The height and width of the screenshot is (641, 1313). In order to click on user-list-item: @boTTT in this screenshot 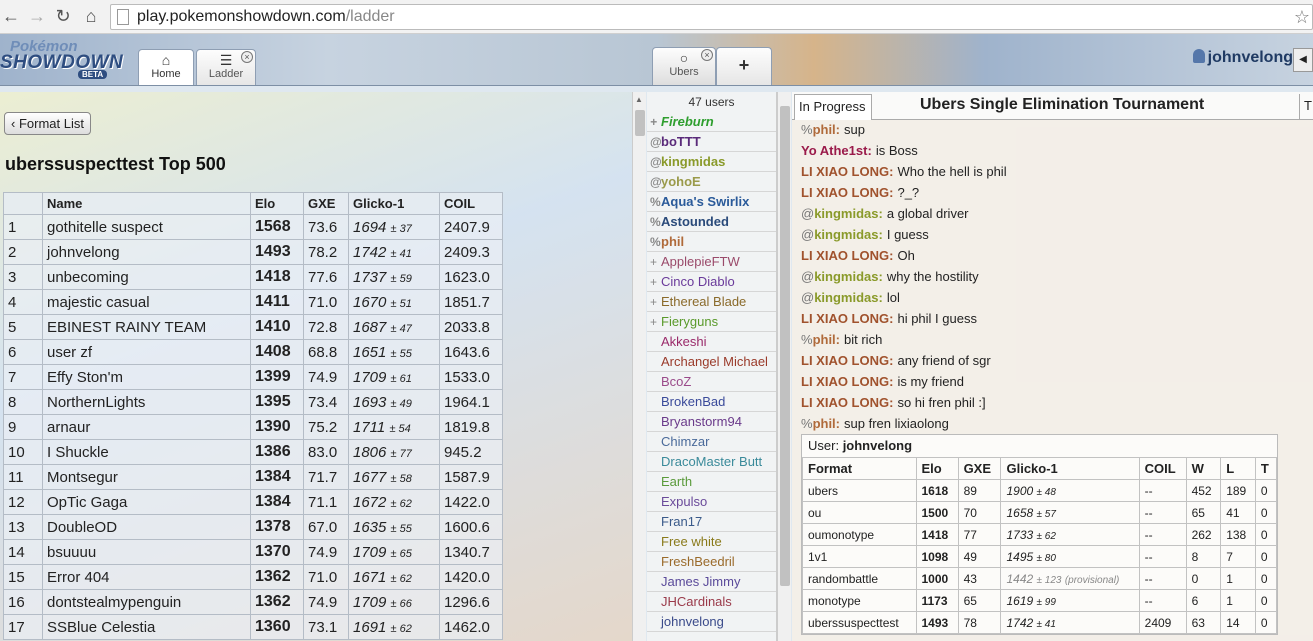, I will do `click(711, 142)`.